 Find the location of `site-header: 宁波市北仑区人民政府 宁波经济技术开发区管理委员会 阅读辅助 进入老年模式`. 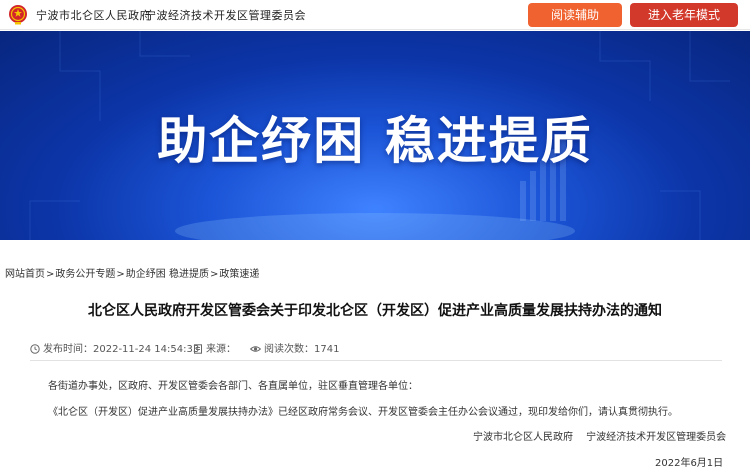

site-header: 宁波市北仑区人民政府 宁波经济技术开发区管理委员会 阅读辅助 进入老年模式 is located at coordinates (375, 15).